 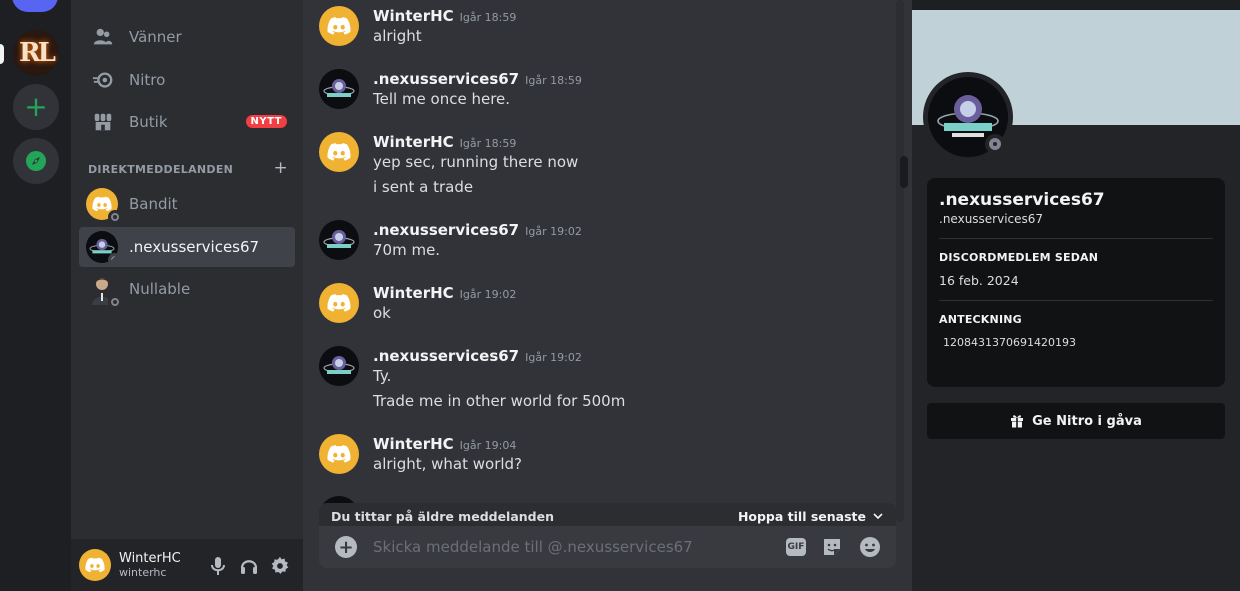 I want to click on user-tag: winterhc, so click(x=143, y=572).